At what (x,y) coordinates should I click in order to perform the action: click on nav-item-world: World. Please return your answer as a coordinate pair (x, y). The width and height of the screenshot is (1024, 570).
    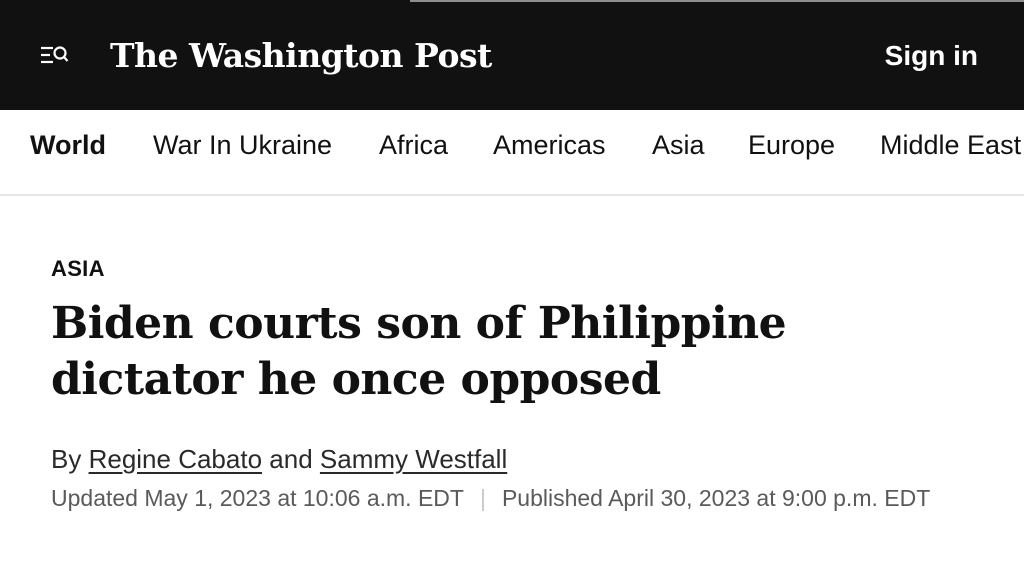
    Looking at the image, I should click on (68, 152).